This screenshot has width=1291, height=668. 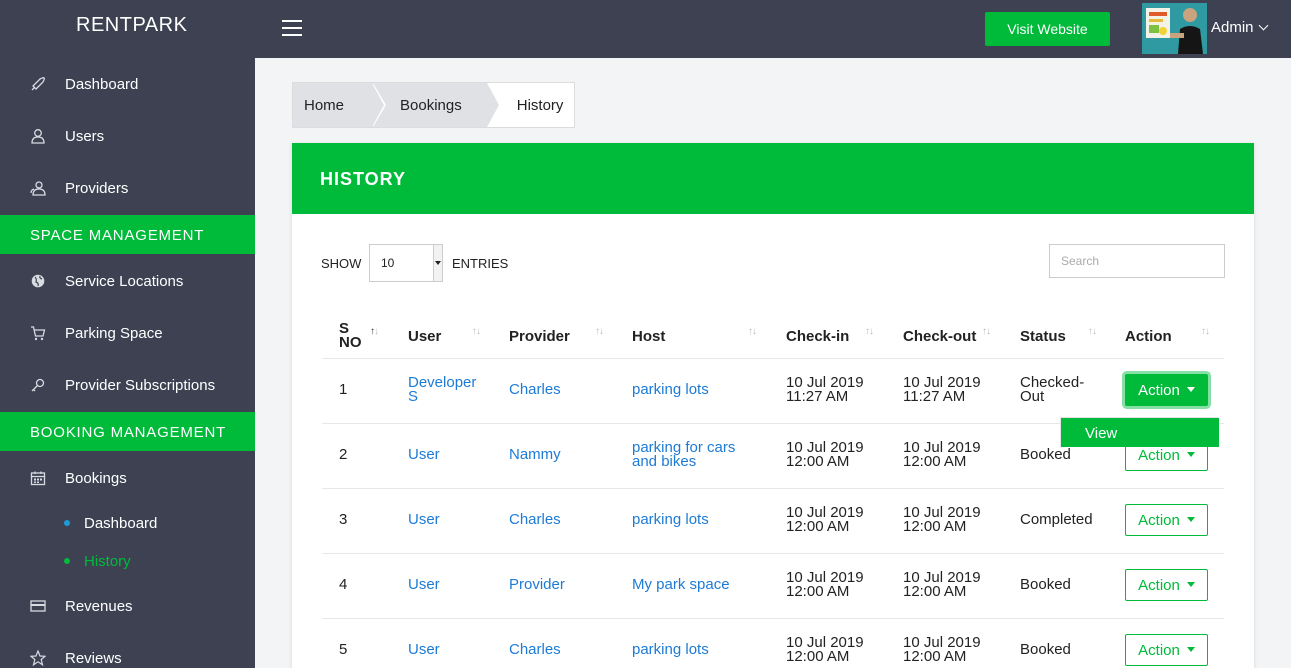 I want to click on menu-toggle-icon, so click(x=292, y=28).